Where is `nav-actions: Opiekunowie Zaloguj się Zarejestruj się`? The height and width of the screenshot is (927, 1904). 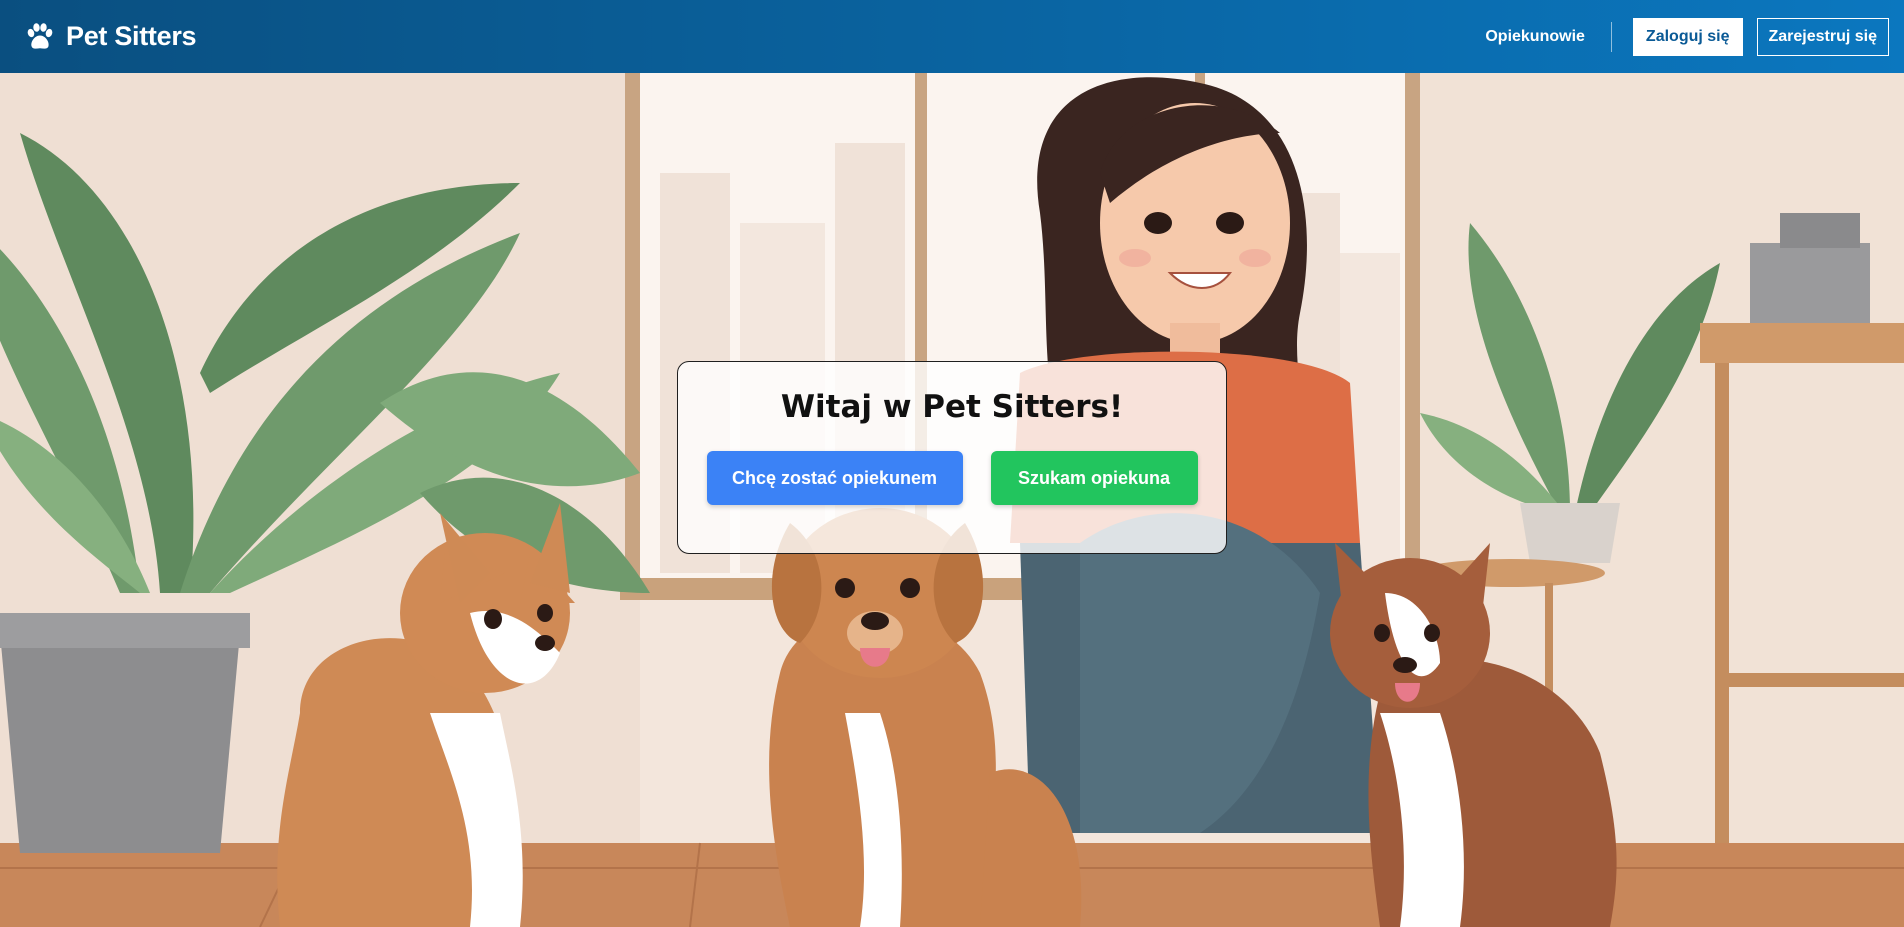 nav-actions: Opiekunowie Zaloguj się Zarejestruj się is located at coordinates (1687, 36).